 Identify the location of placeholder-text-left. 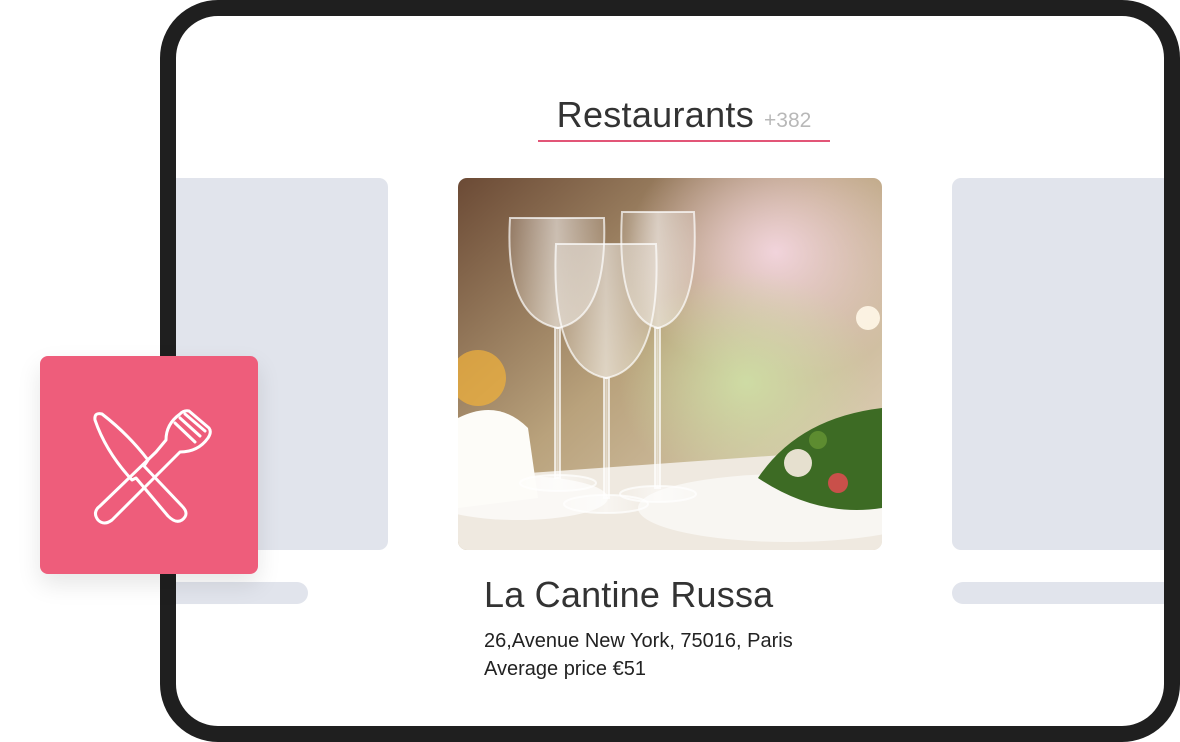
(242, 593).